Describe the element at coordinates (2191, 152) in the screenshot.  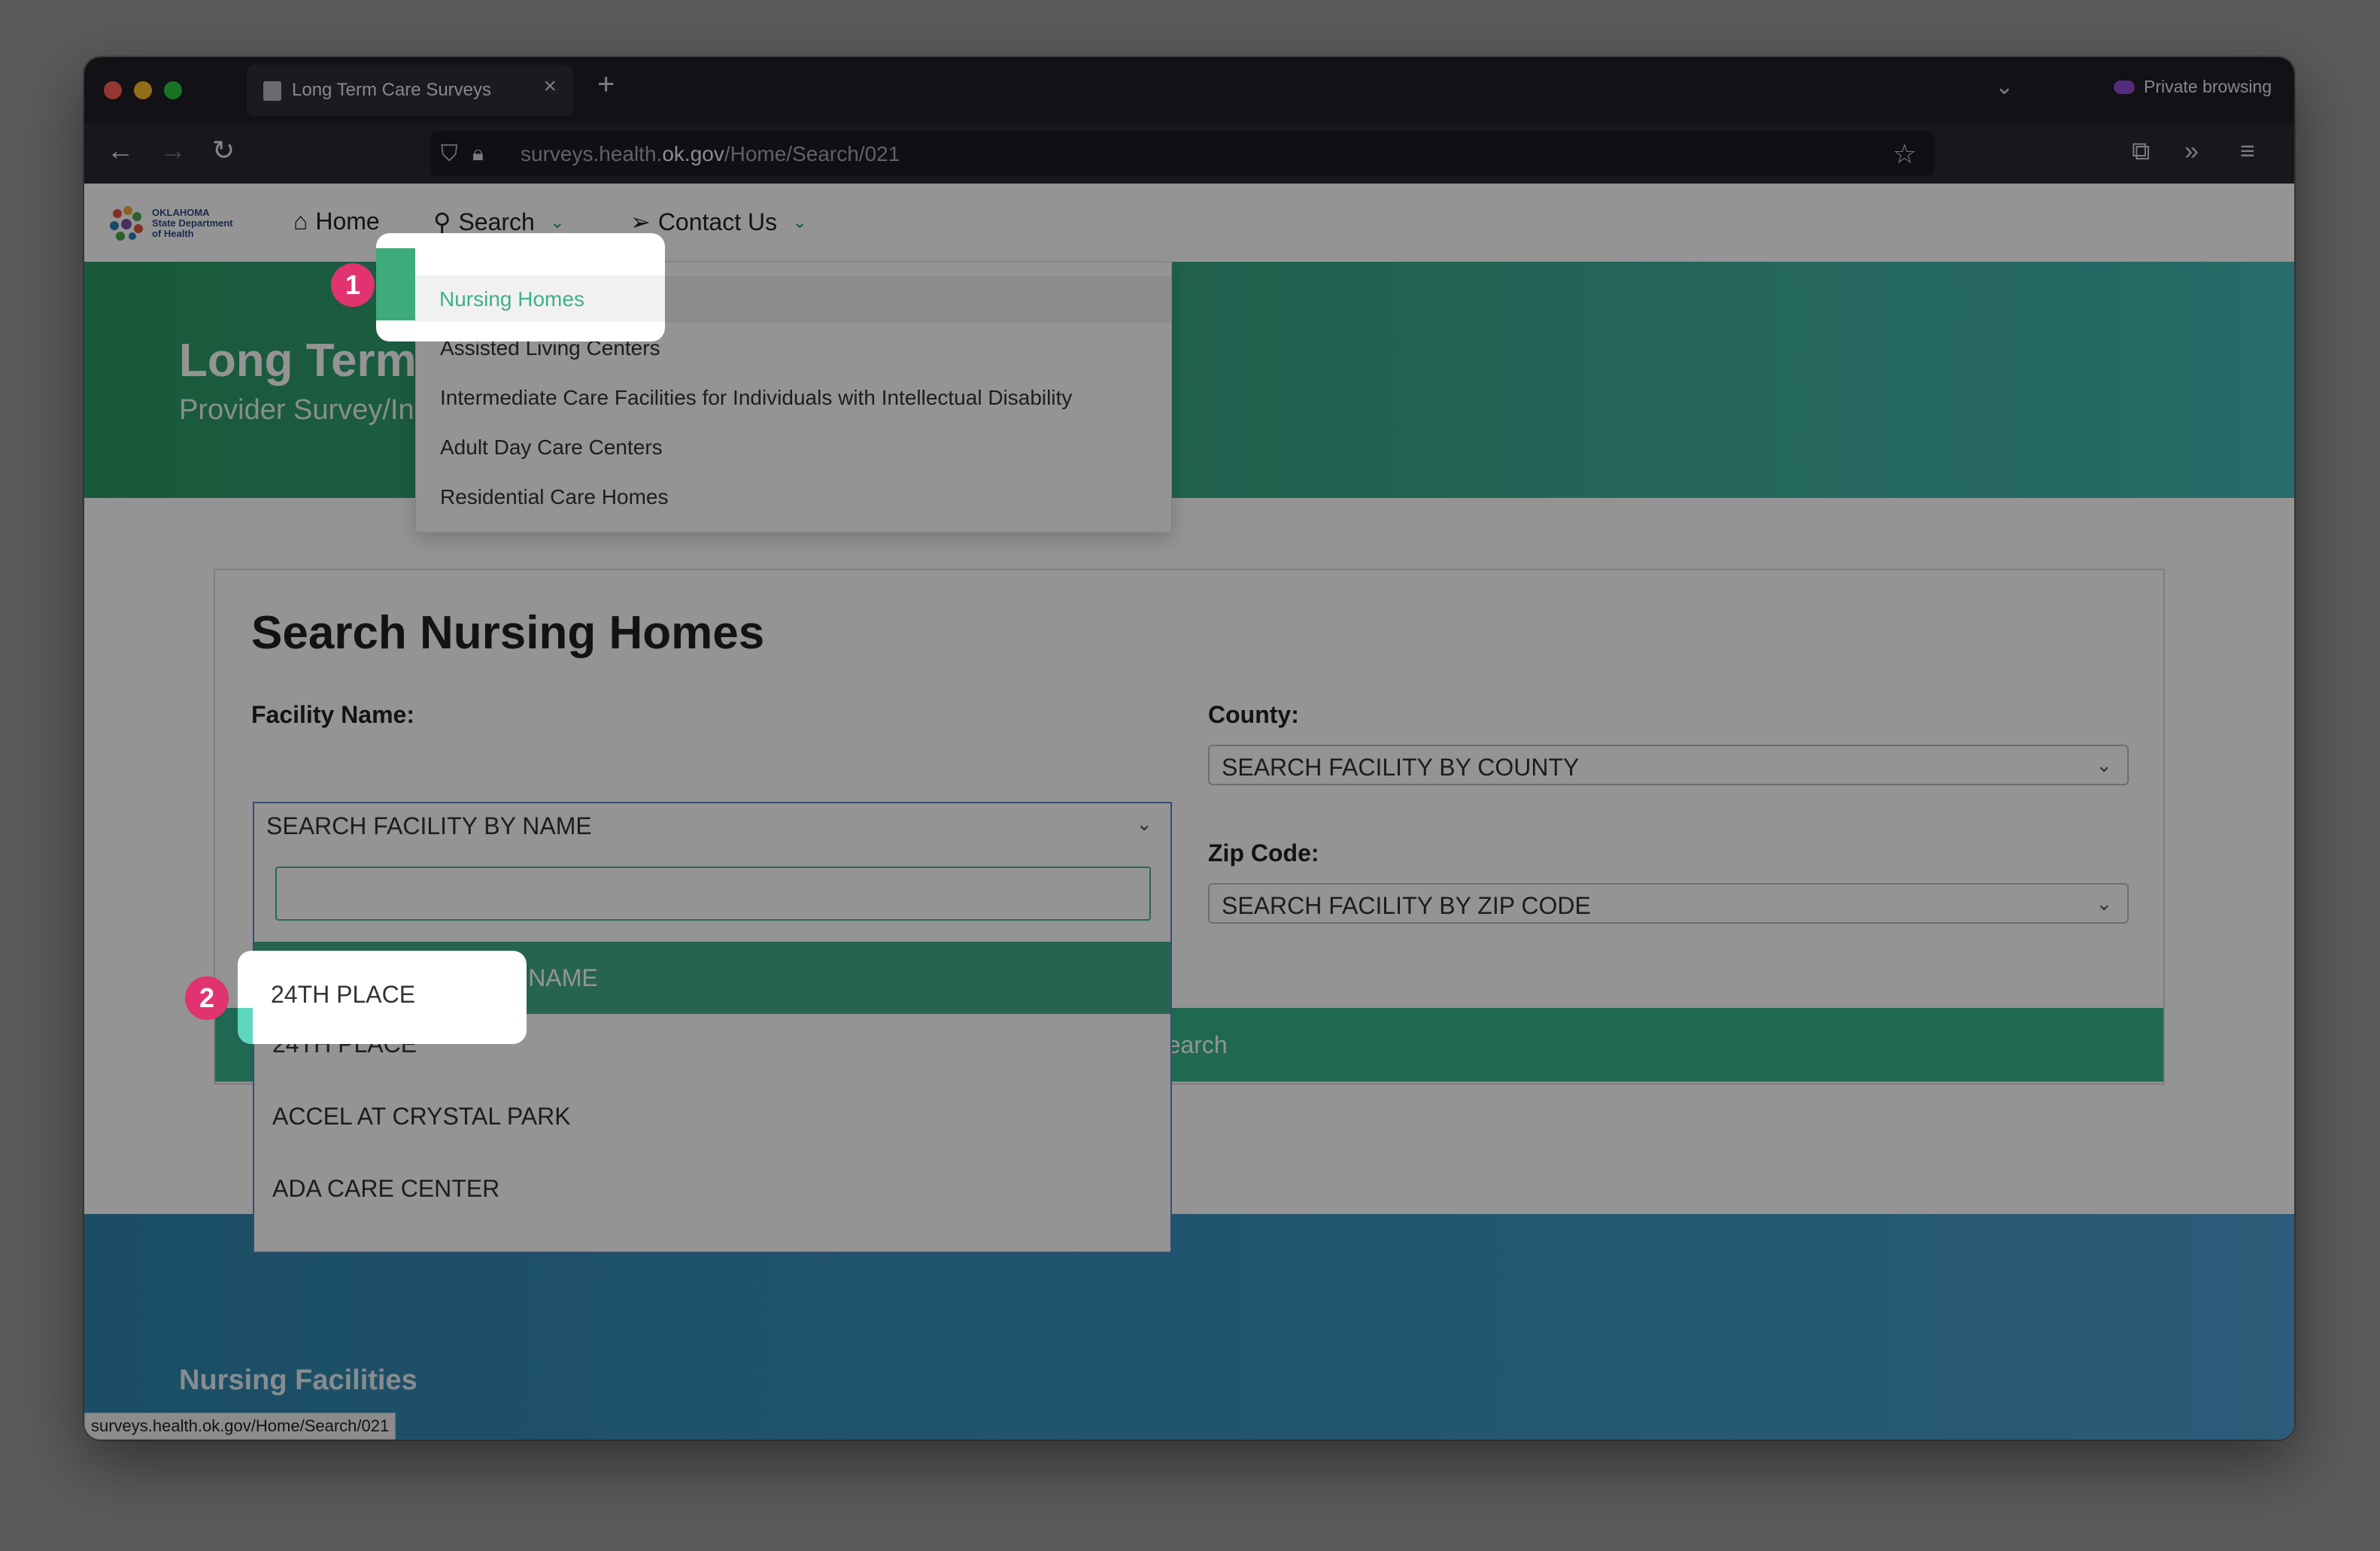
I see `overflow-chevrons-icon: »` at that location.